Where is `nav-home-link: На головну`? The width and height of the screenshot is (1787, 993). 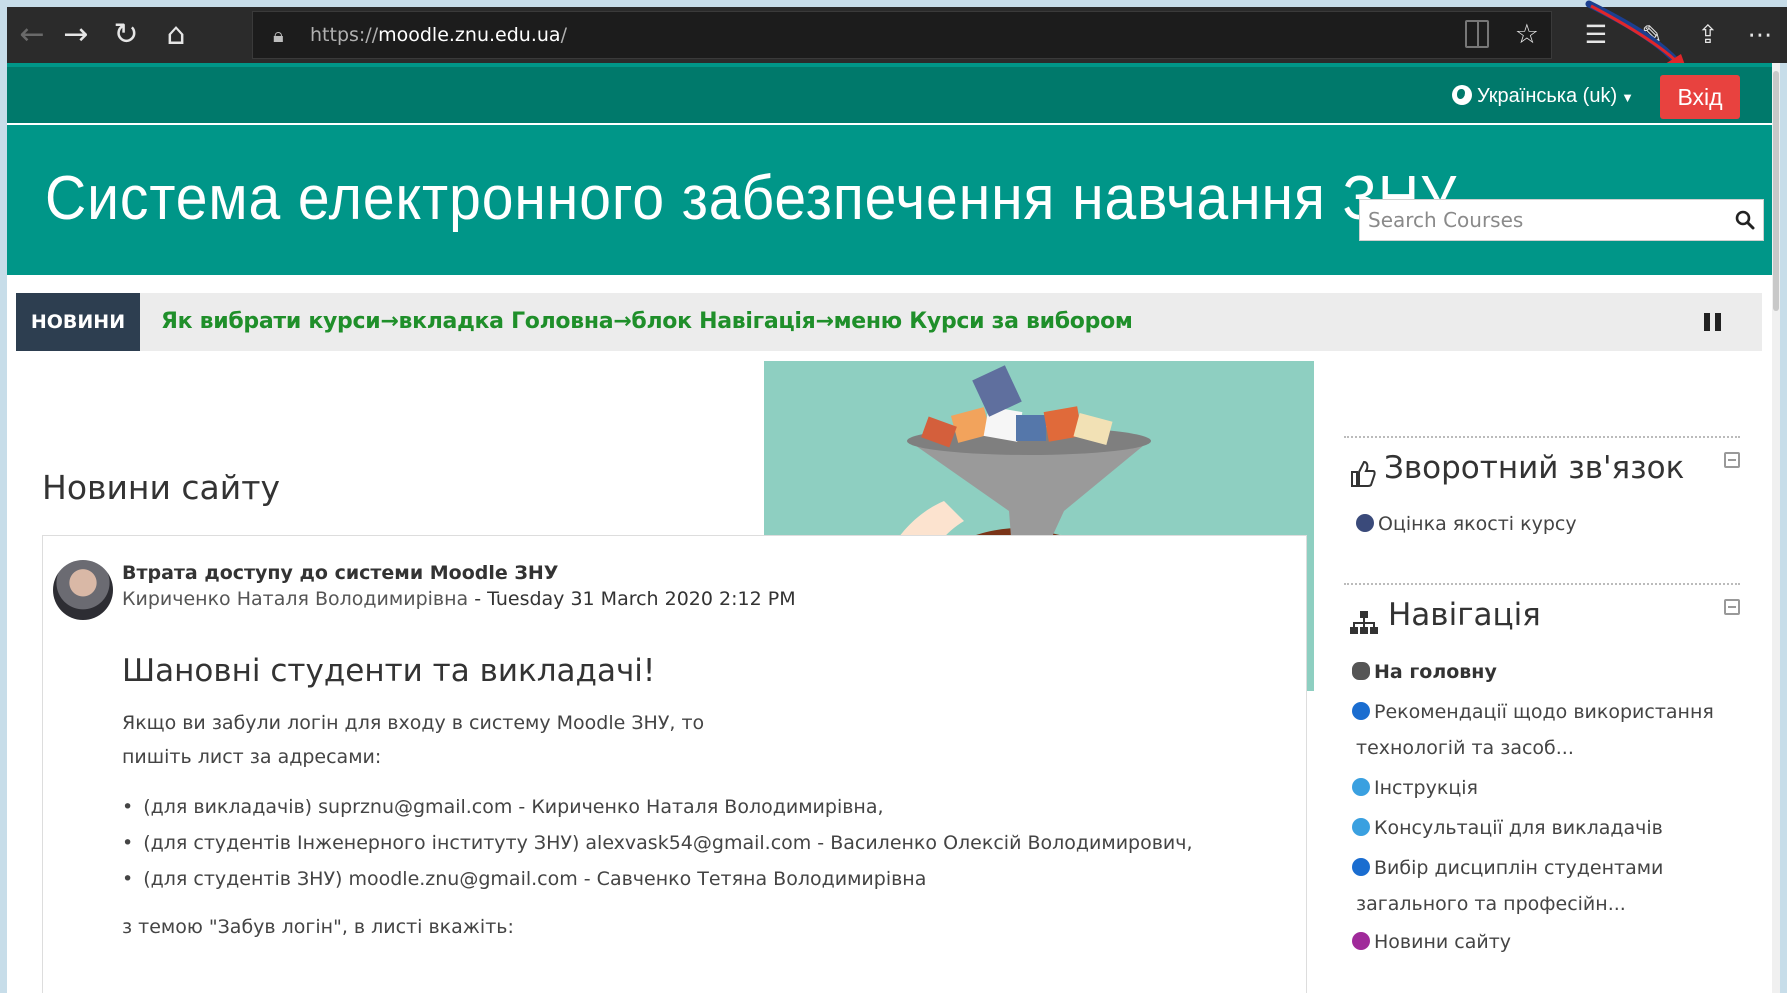
nav-home-link: На головну is located at coordinates (1424, 672).